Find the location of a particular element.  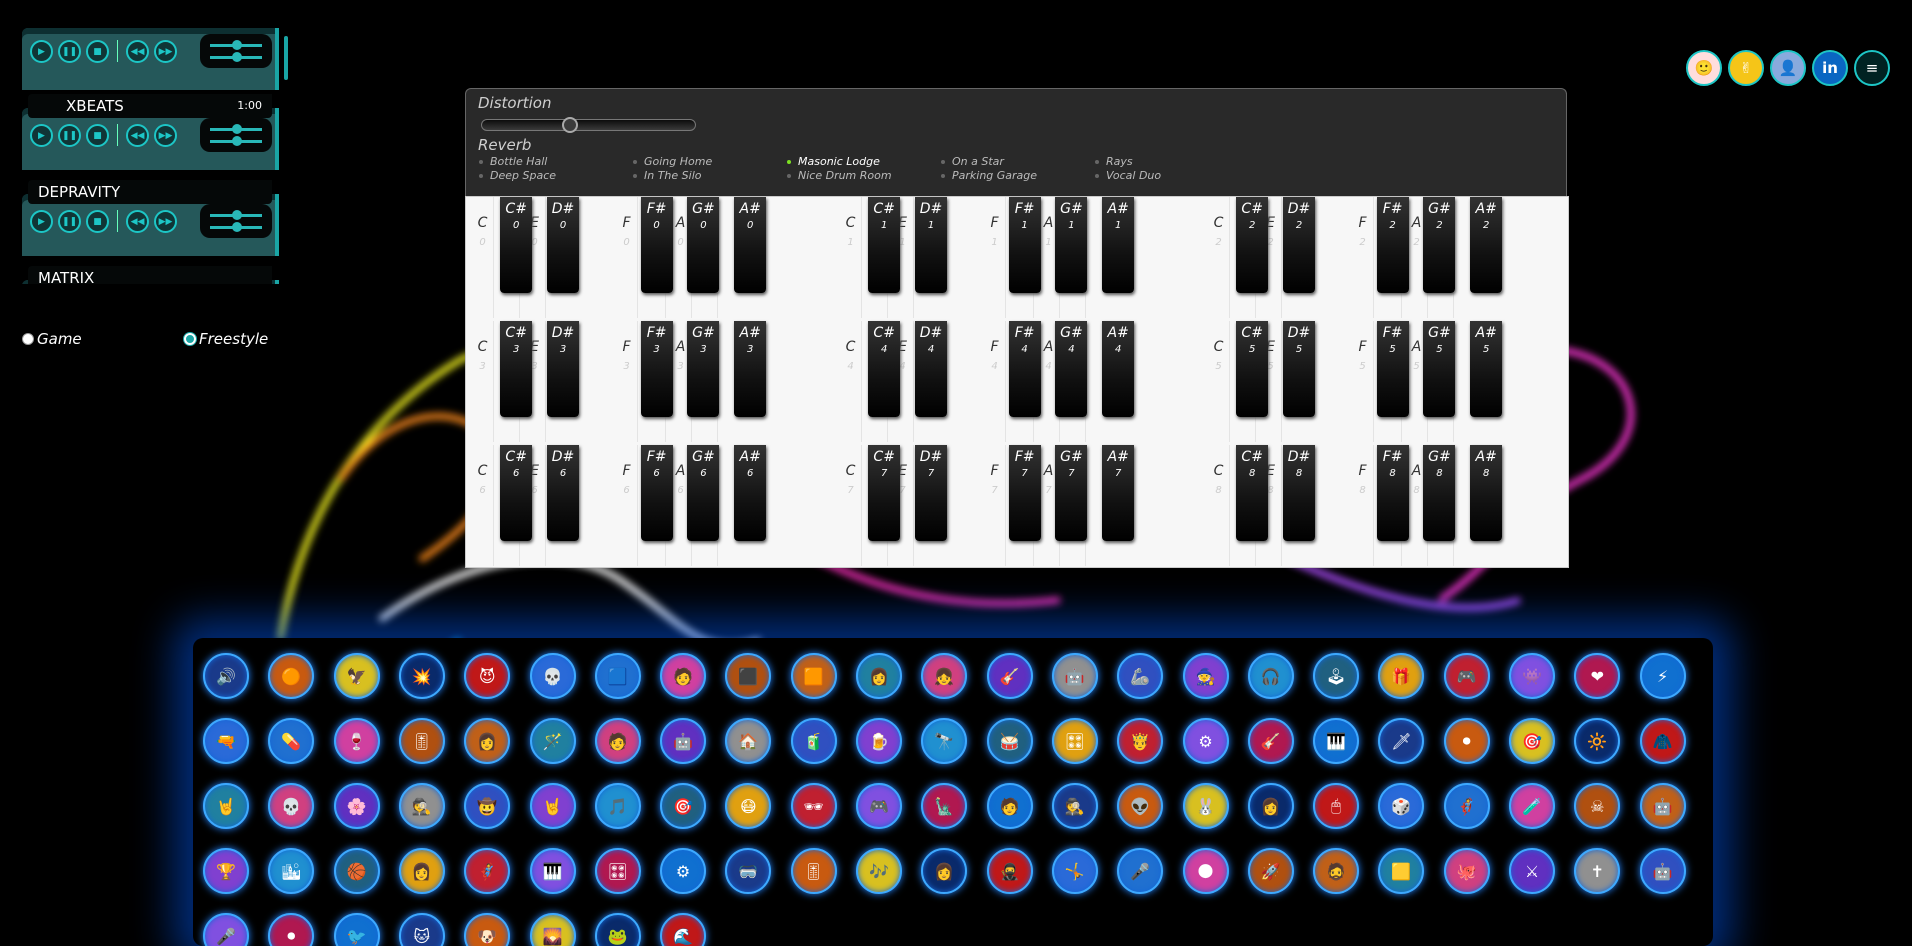

black-key: C# 4 is located at coordinates (884, 369).